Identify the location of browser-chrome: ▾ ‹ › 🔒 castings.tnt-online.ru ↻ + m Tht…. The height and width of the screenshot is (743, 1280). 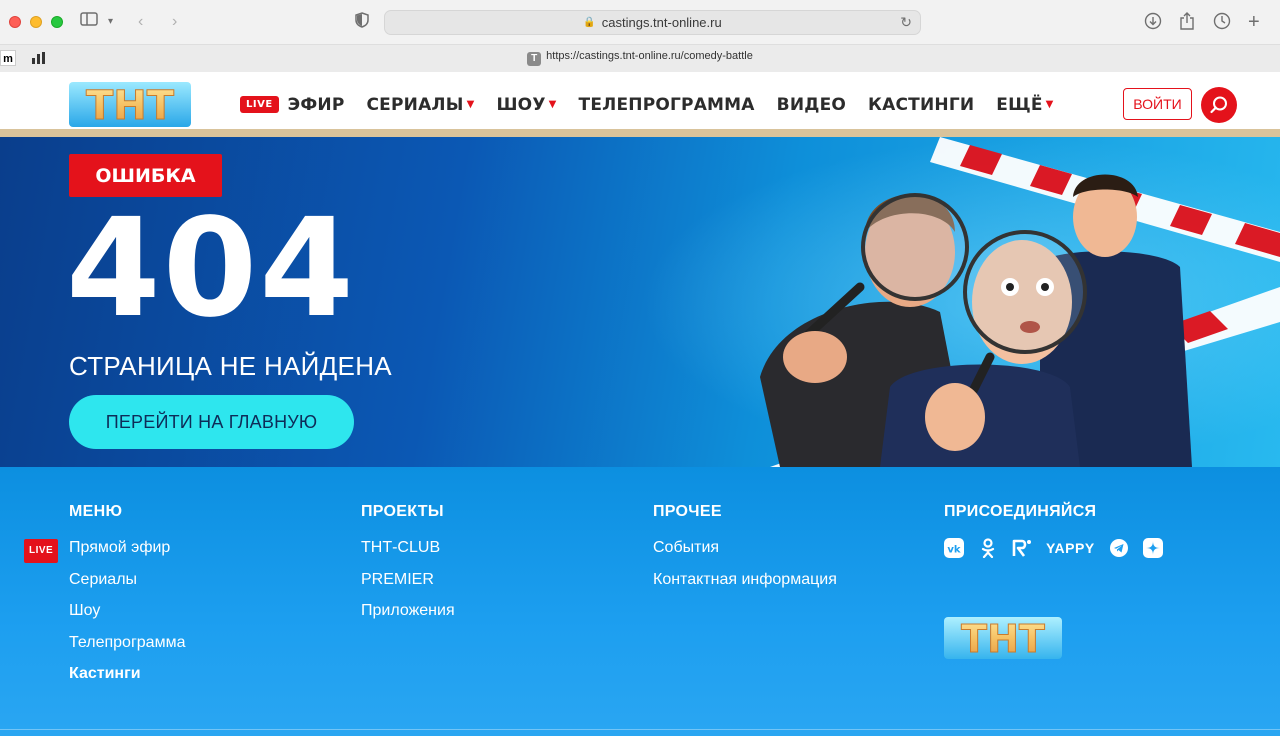
(640, 36).